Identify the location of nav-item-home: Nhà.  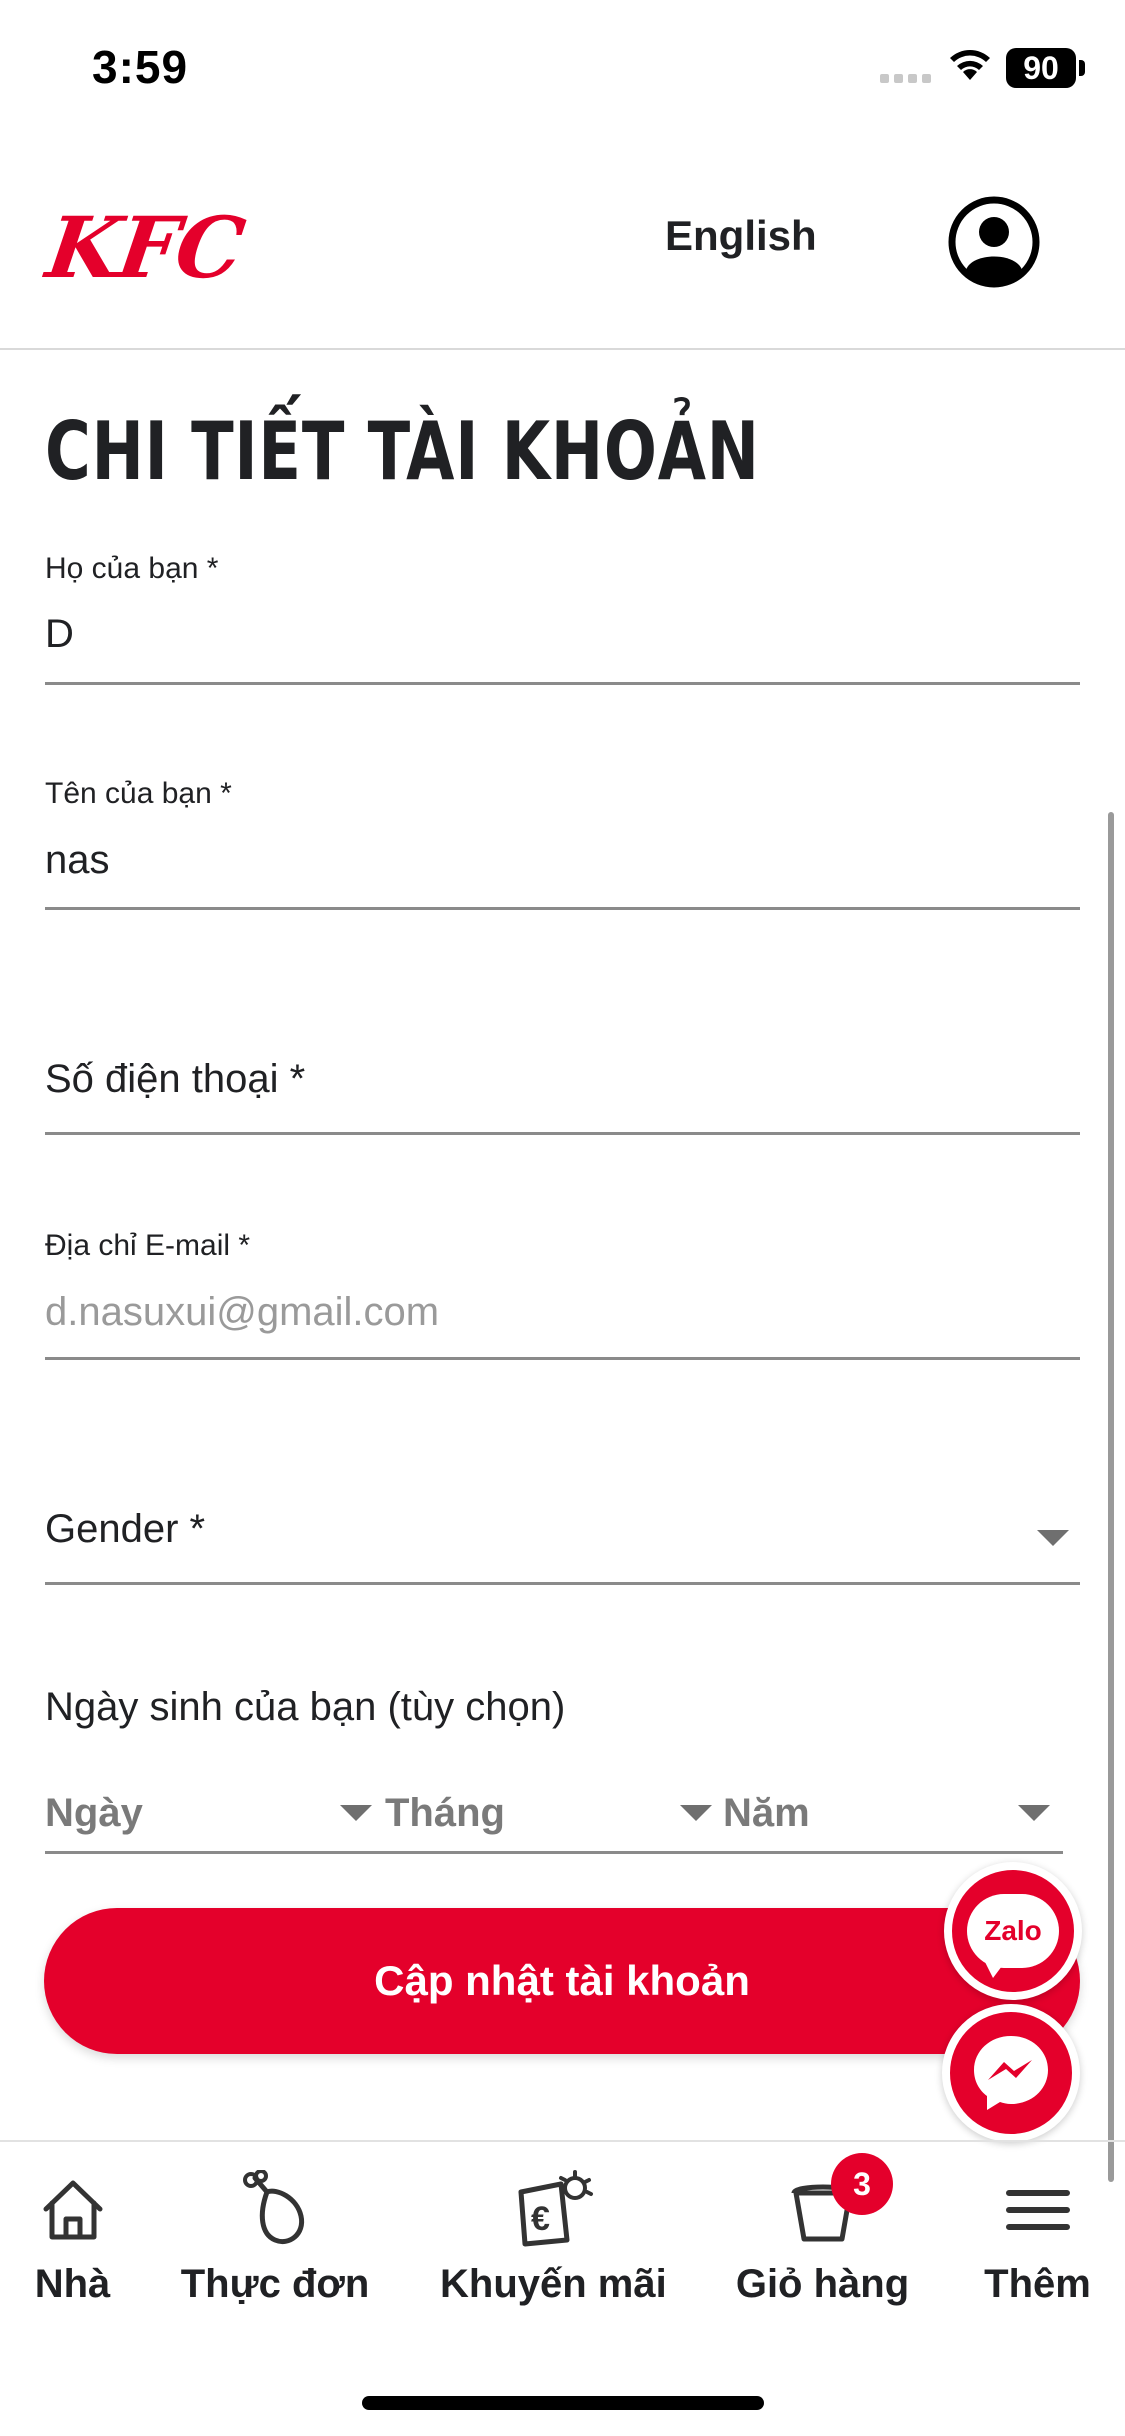
(72, 2238).